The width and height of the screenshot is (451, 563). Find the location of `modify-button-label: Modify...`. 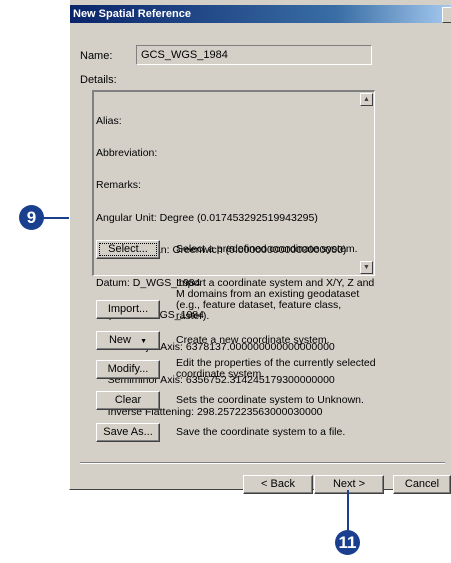

modify-button-label: Modify... is located at coordinates (128, 369).